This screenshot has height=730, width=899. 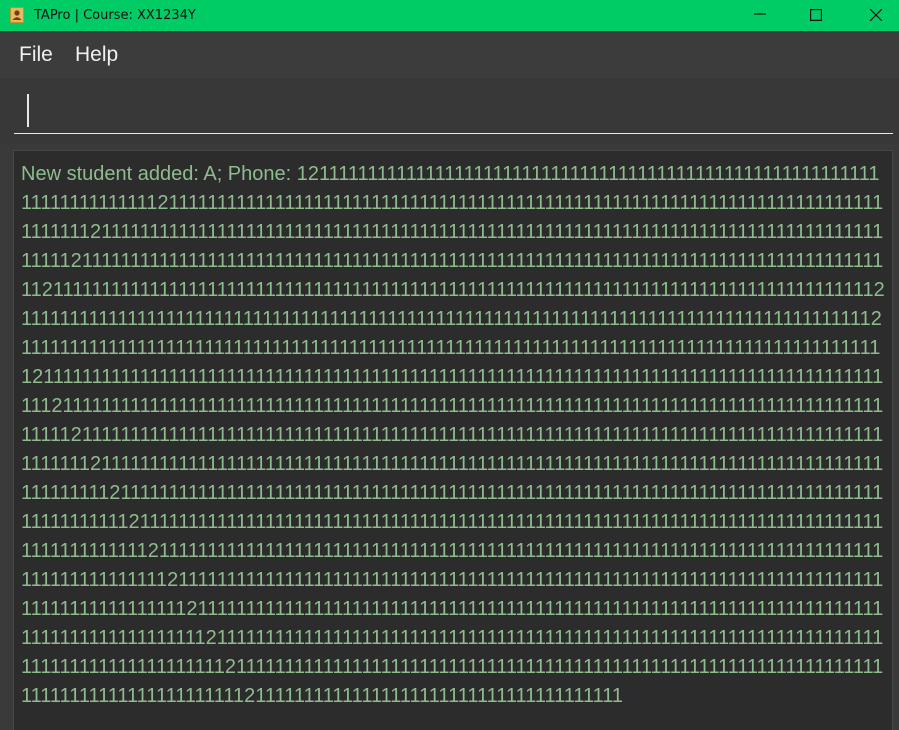 I want to click on close-icon, so click(x=876, y=15).